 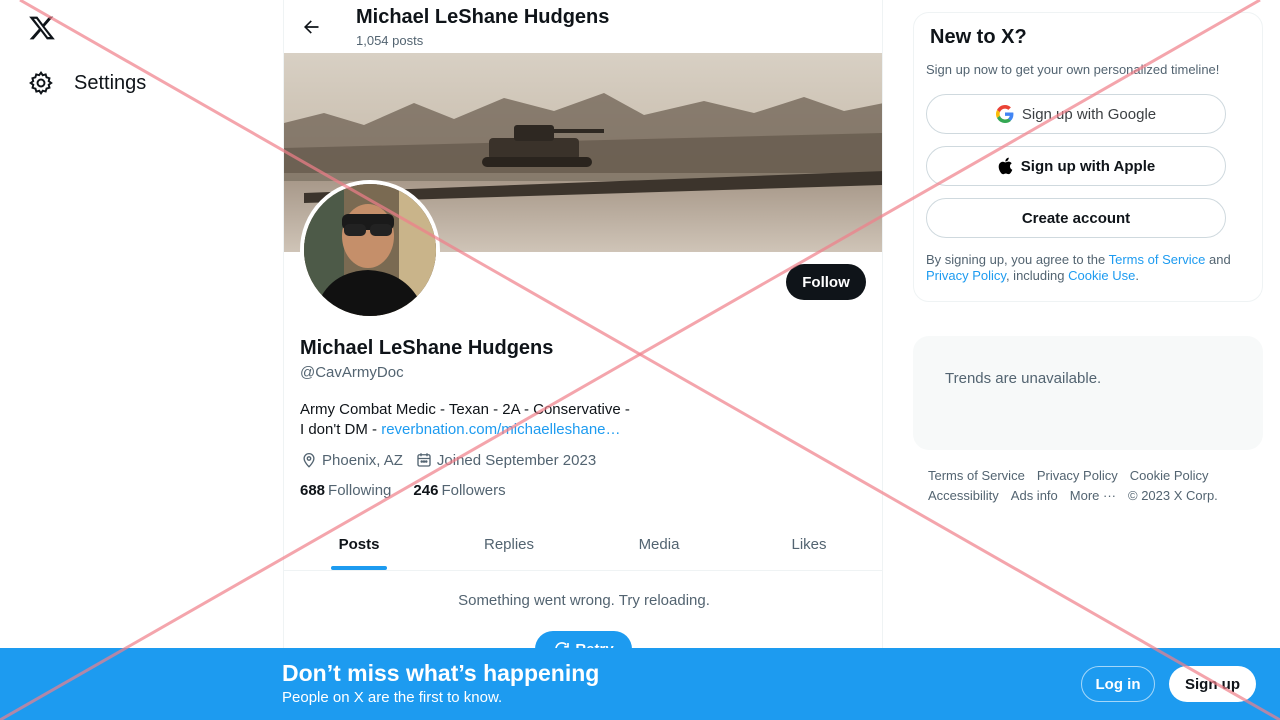 I want to click on joined-text: Joined September 2023, so click(x=516, y=460).